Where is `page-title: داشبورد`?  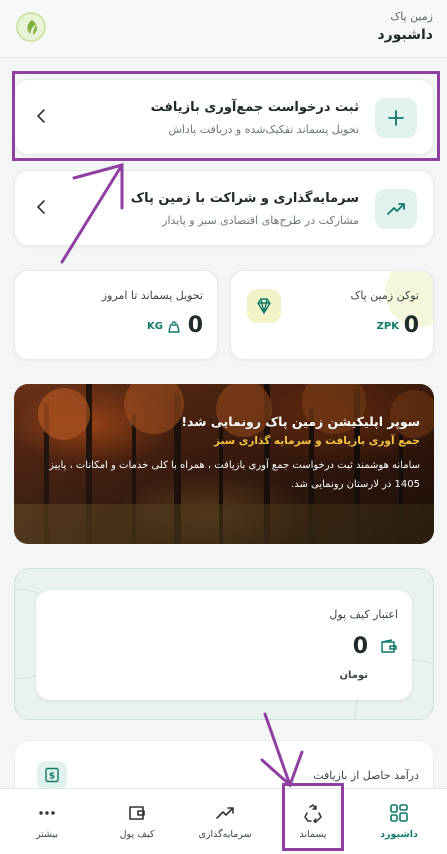 page-title: داشبورد is located at coordinates (405, 35).